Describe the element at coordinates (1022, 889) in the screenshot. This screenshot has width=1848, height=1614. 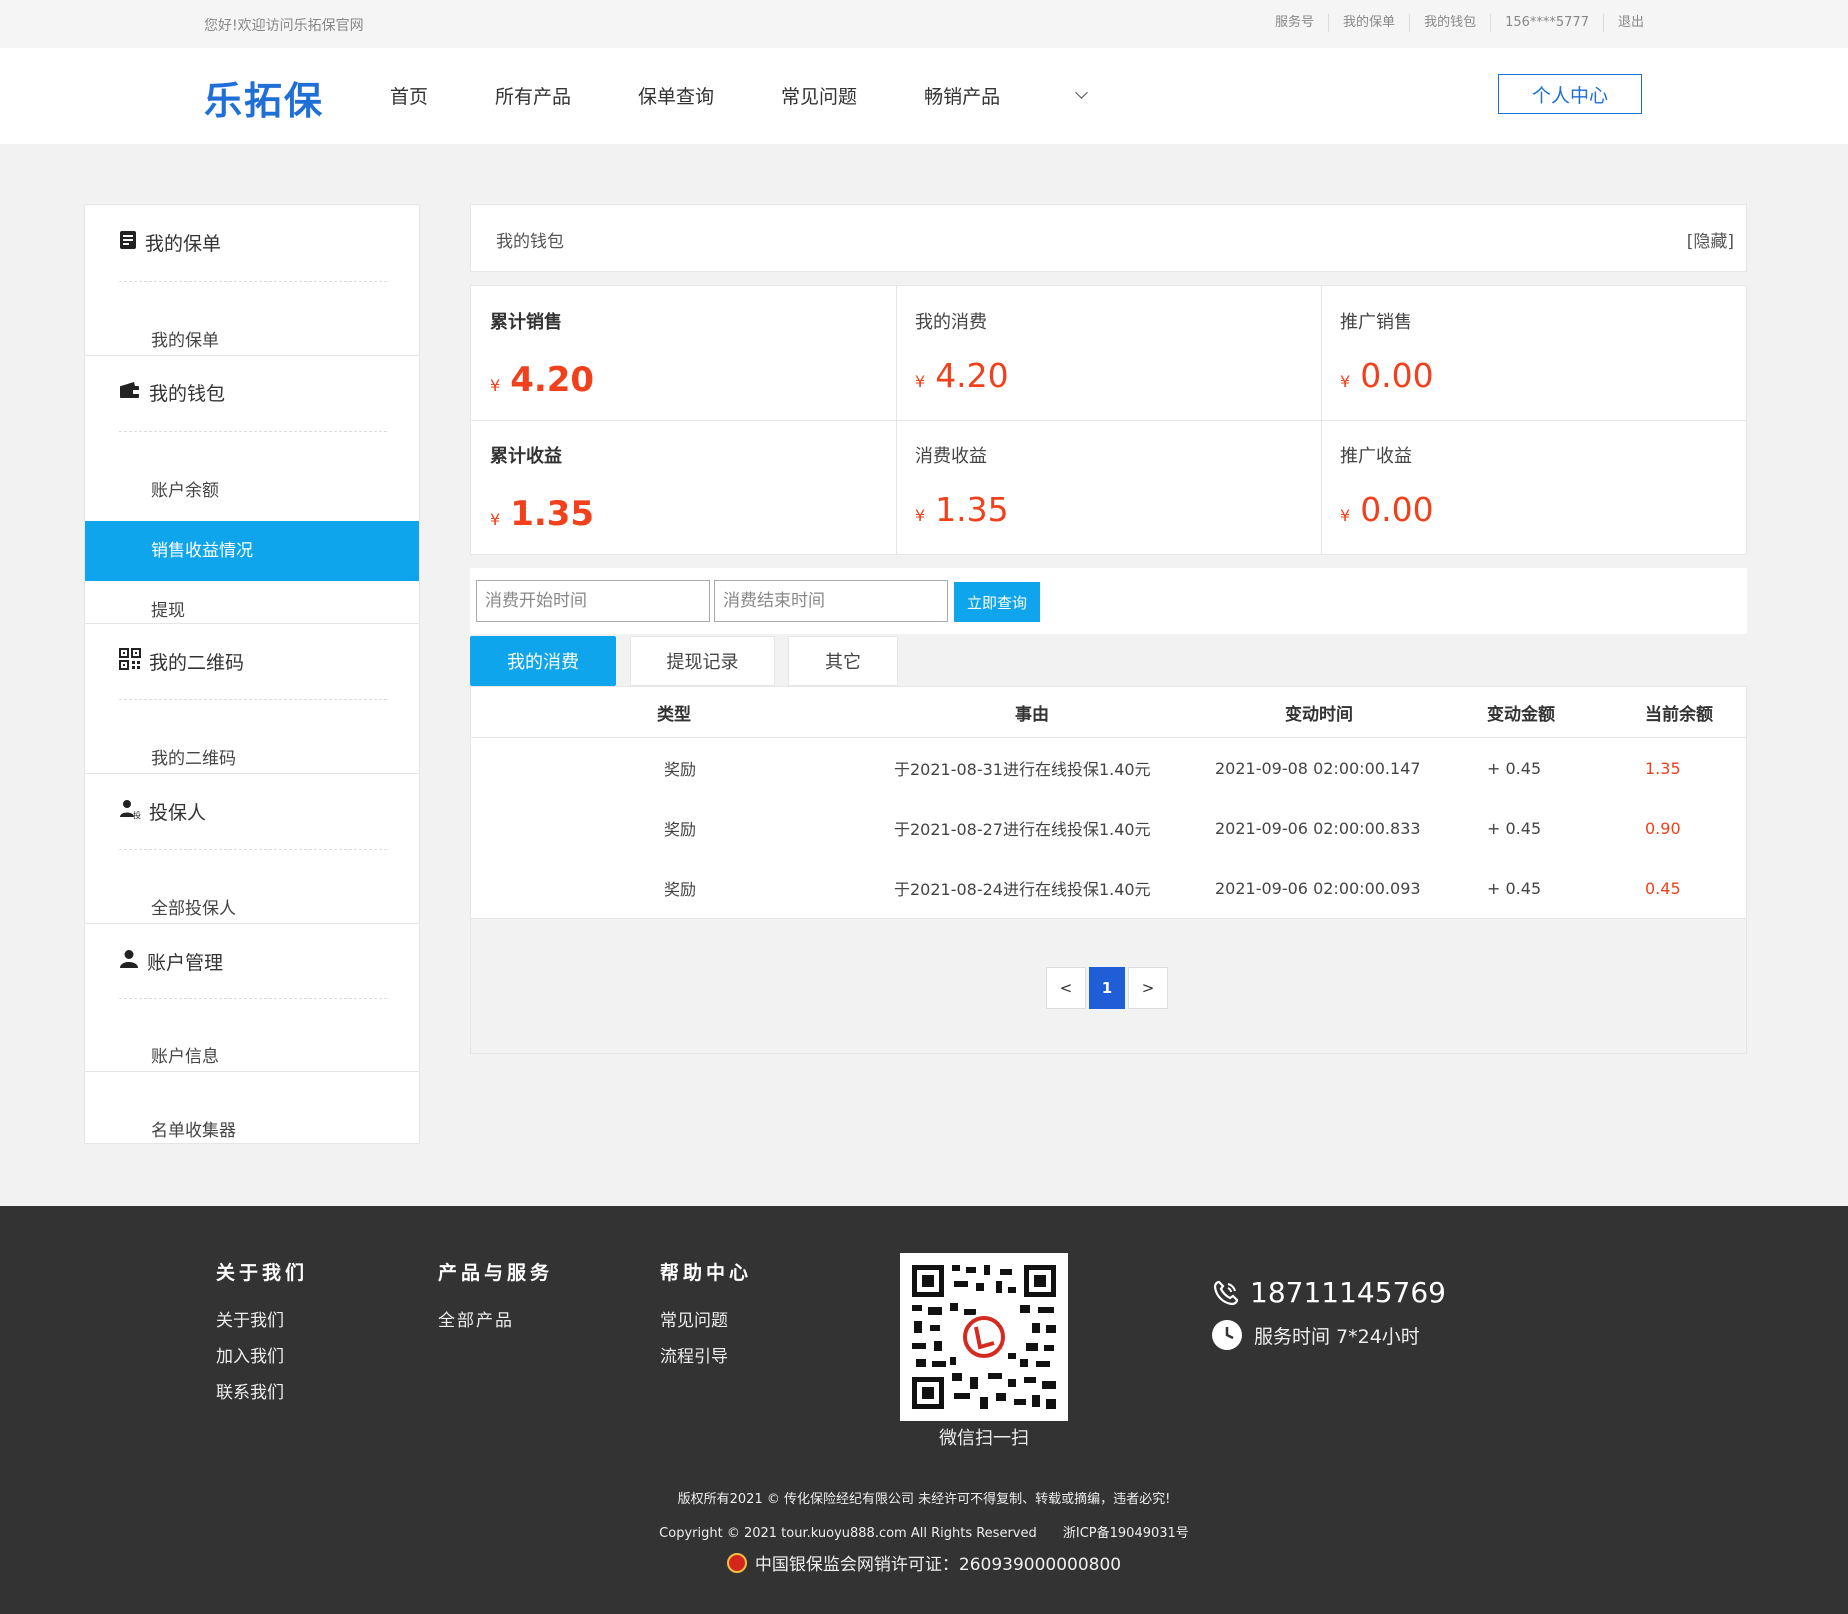
I see `cell-reason: 于2021-08-24进行在线投保1.40元` at that location.